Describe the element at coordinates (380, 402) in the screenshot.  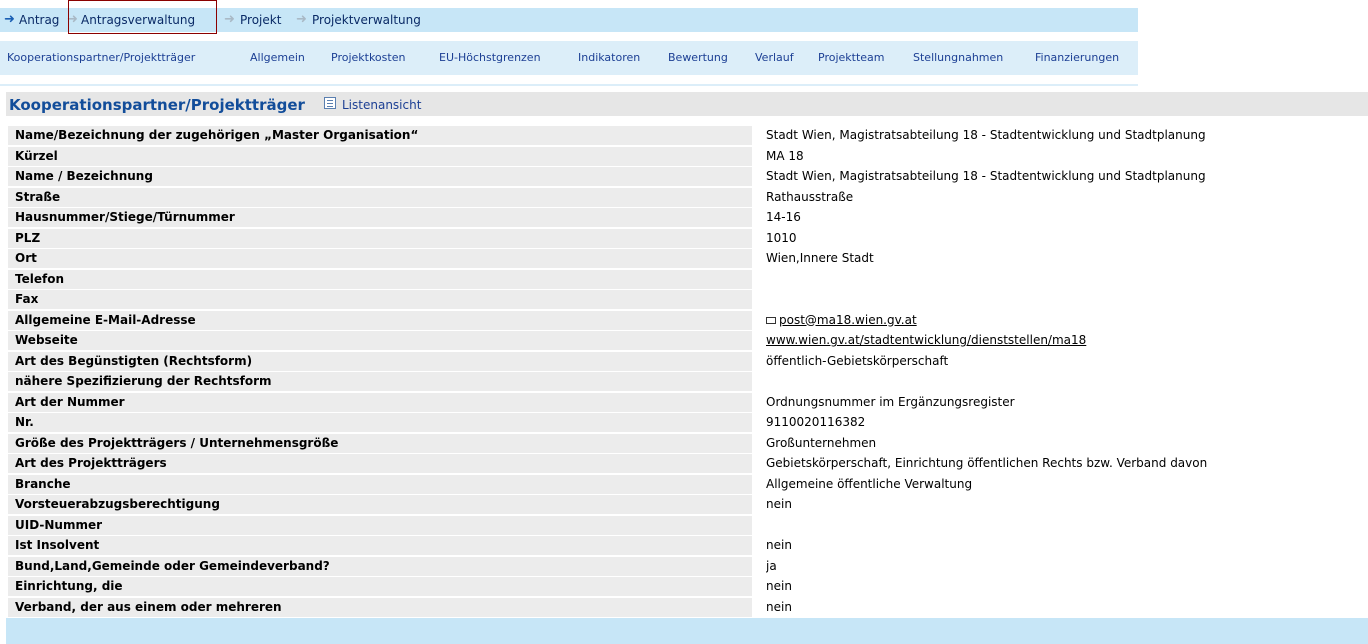
I see `field-label: Art der Nummer` at that location.